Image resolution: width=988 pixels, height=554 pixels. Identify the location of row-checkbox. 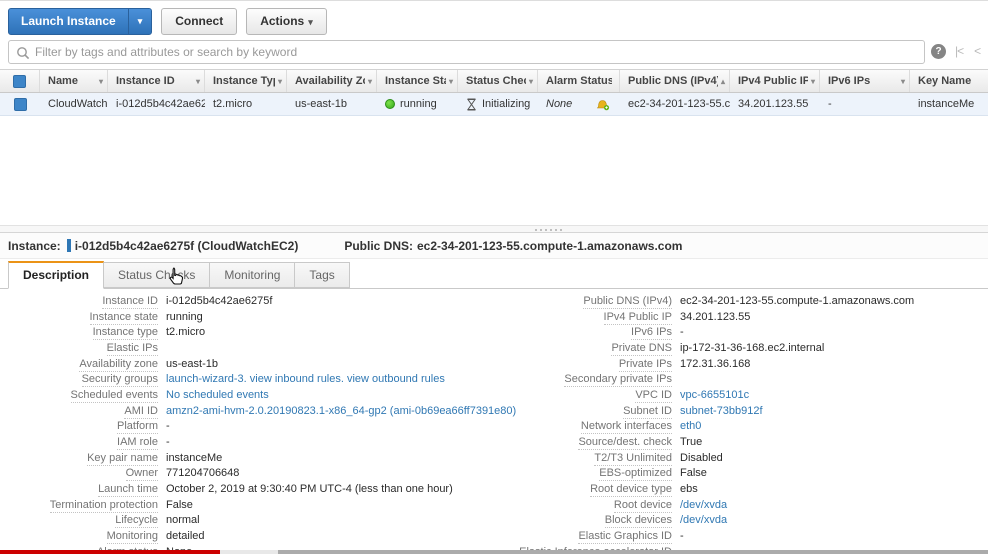
(20, 104).